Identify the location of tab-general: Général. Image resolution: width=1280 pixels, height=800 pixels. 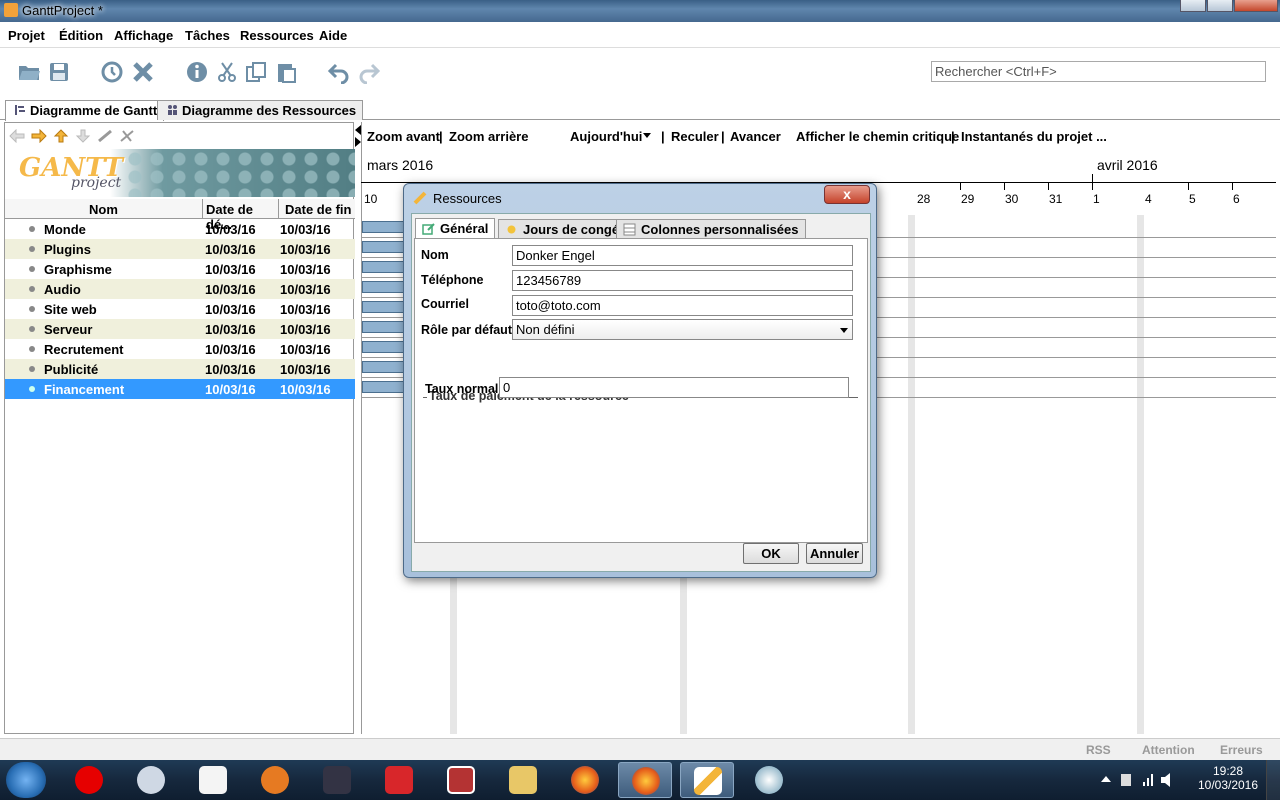
(455, 228).